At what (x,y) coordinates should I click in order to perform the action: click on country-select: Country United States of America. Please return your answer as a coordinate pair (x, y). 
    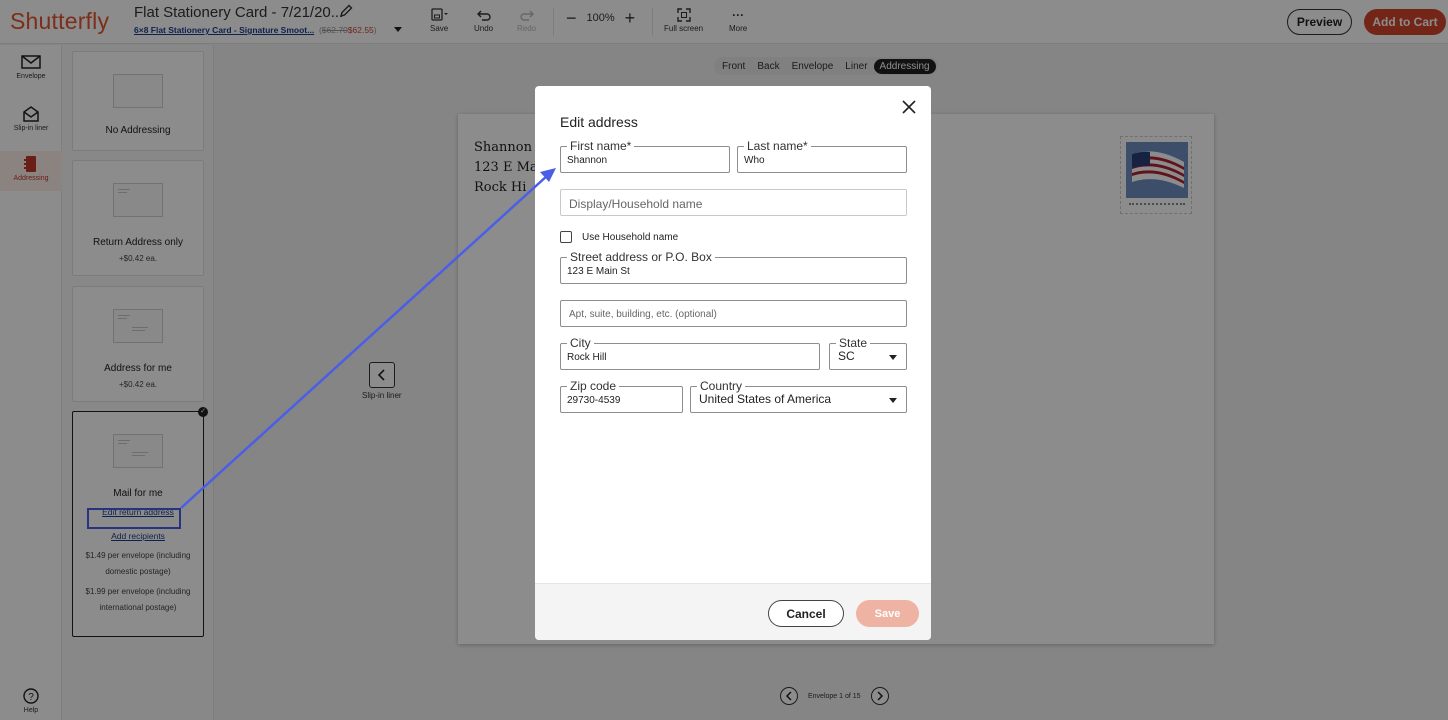
    Looking at the image, I should click on (798, 396).